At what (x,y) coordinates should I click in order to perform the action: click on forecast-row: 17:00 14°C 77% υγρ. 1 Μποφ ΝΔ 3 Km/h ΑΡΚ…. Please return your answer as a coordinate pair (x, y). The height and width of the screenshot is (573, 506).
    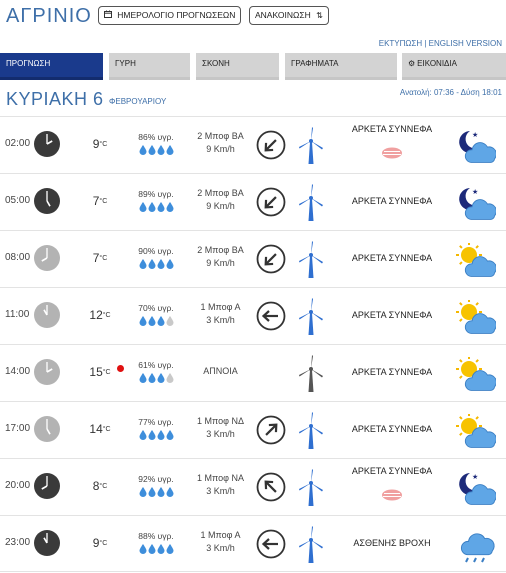
    Looking at the image, I should click on (253, 429).